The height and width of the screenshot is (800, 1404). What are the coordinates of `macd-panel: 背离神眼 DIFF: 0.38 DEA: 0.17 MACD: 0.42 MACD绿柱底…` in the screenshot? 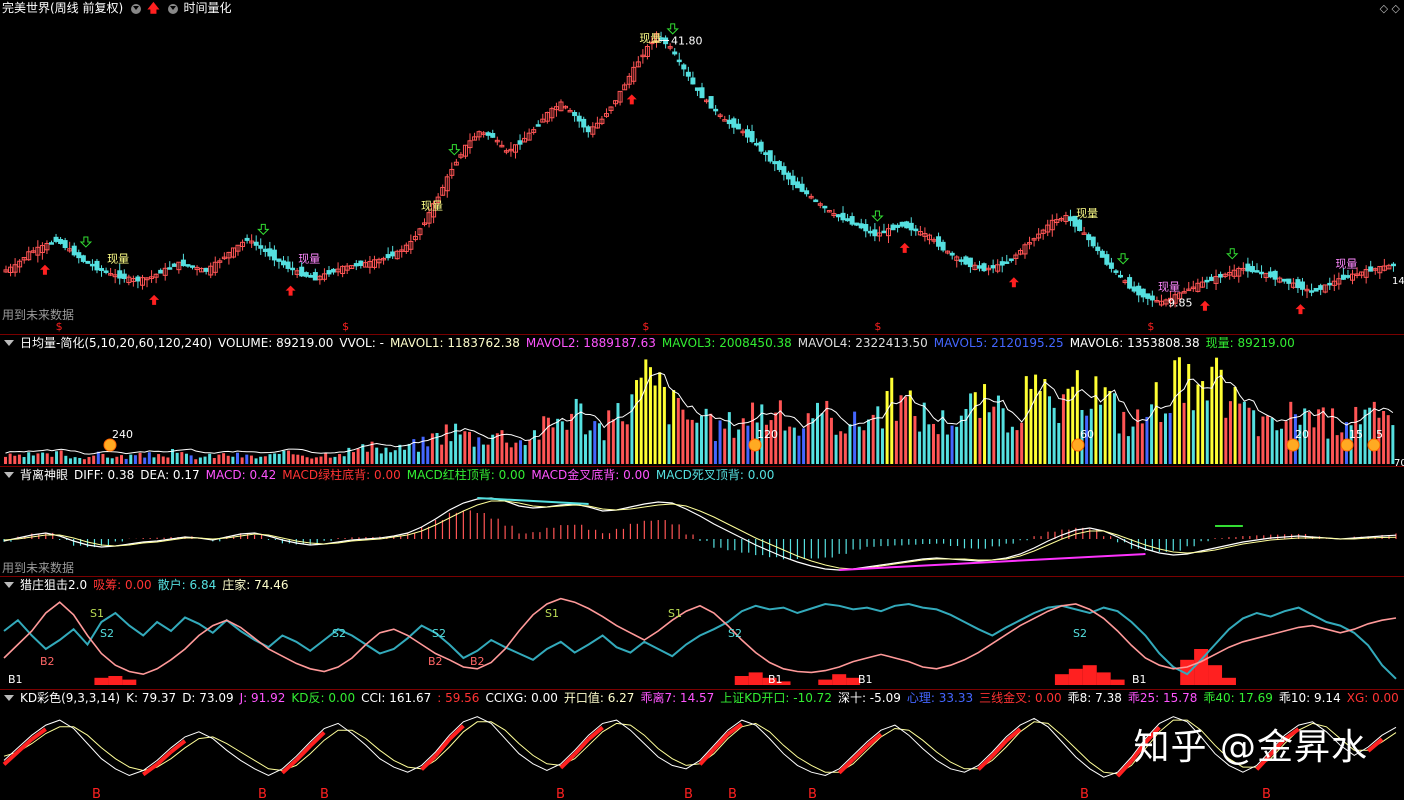 It's located at (702, 521).